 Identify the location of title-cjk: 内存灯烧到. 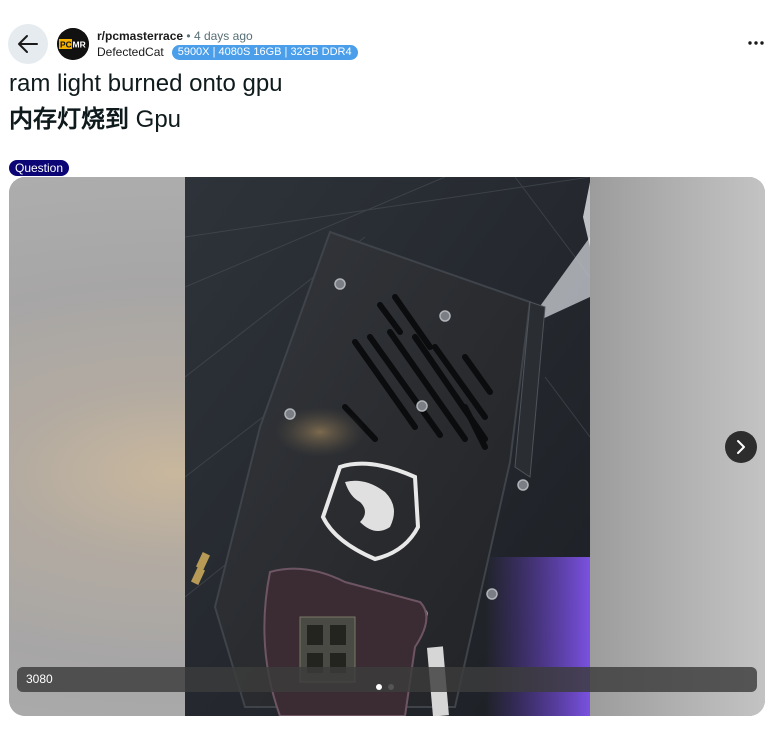
(69, 119).